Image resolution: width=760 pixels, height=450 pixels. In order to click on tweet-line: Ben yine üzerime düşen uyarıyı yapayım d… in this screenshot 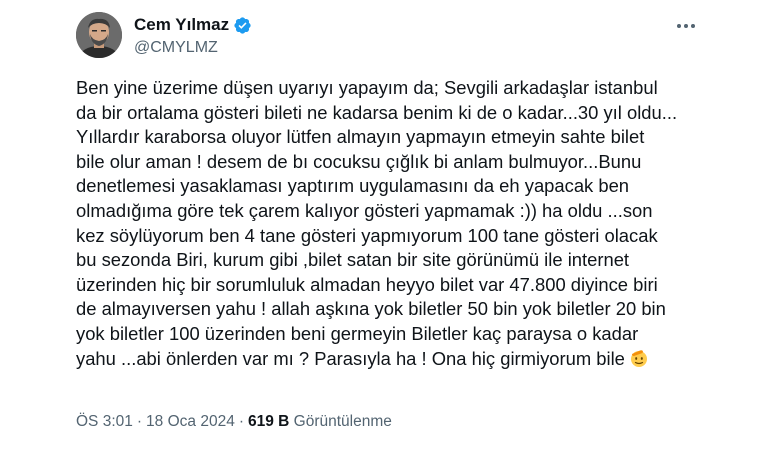, I will do `click(367, 87)`.